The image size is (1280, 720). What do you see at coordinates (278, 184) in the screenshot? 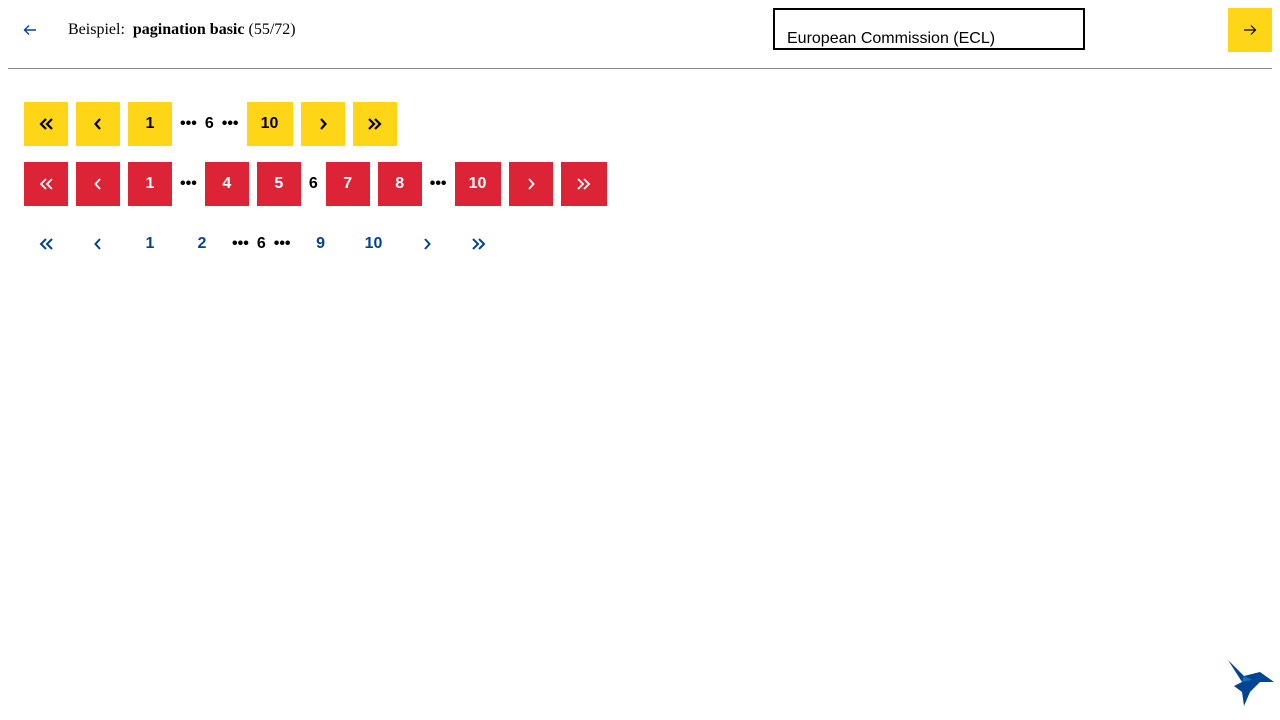
I see `page-button: 5` at bounding box center [278, 184].